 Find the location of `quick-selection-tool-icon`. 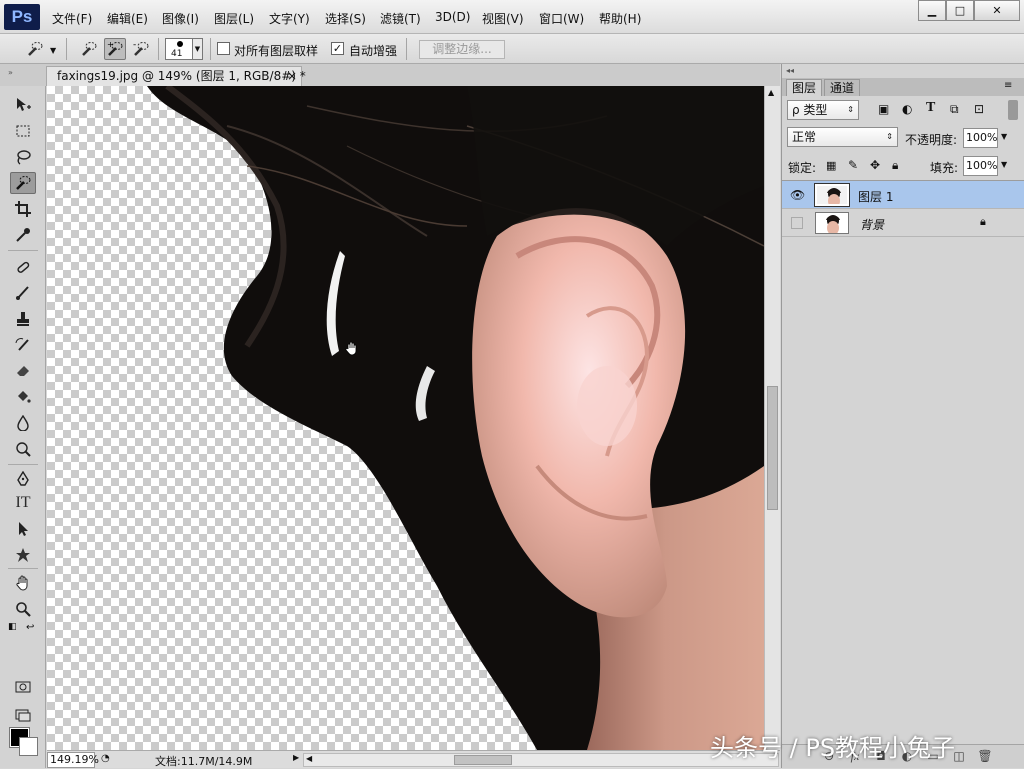

quick-selection-tool-icon is located at coordinates (23, 183).